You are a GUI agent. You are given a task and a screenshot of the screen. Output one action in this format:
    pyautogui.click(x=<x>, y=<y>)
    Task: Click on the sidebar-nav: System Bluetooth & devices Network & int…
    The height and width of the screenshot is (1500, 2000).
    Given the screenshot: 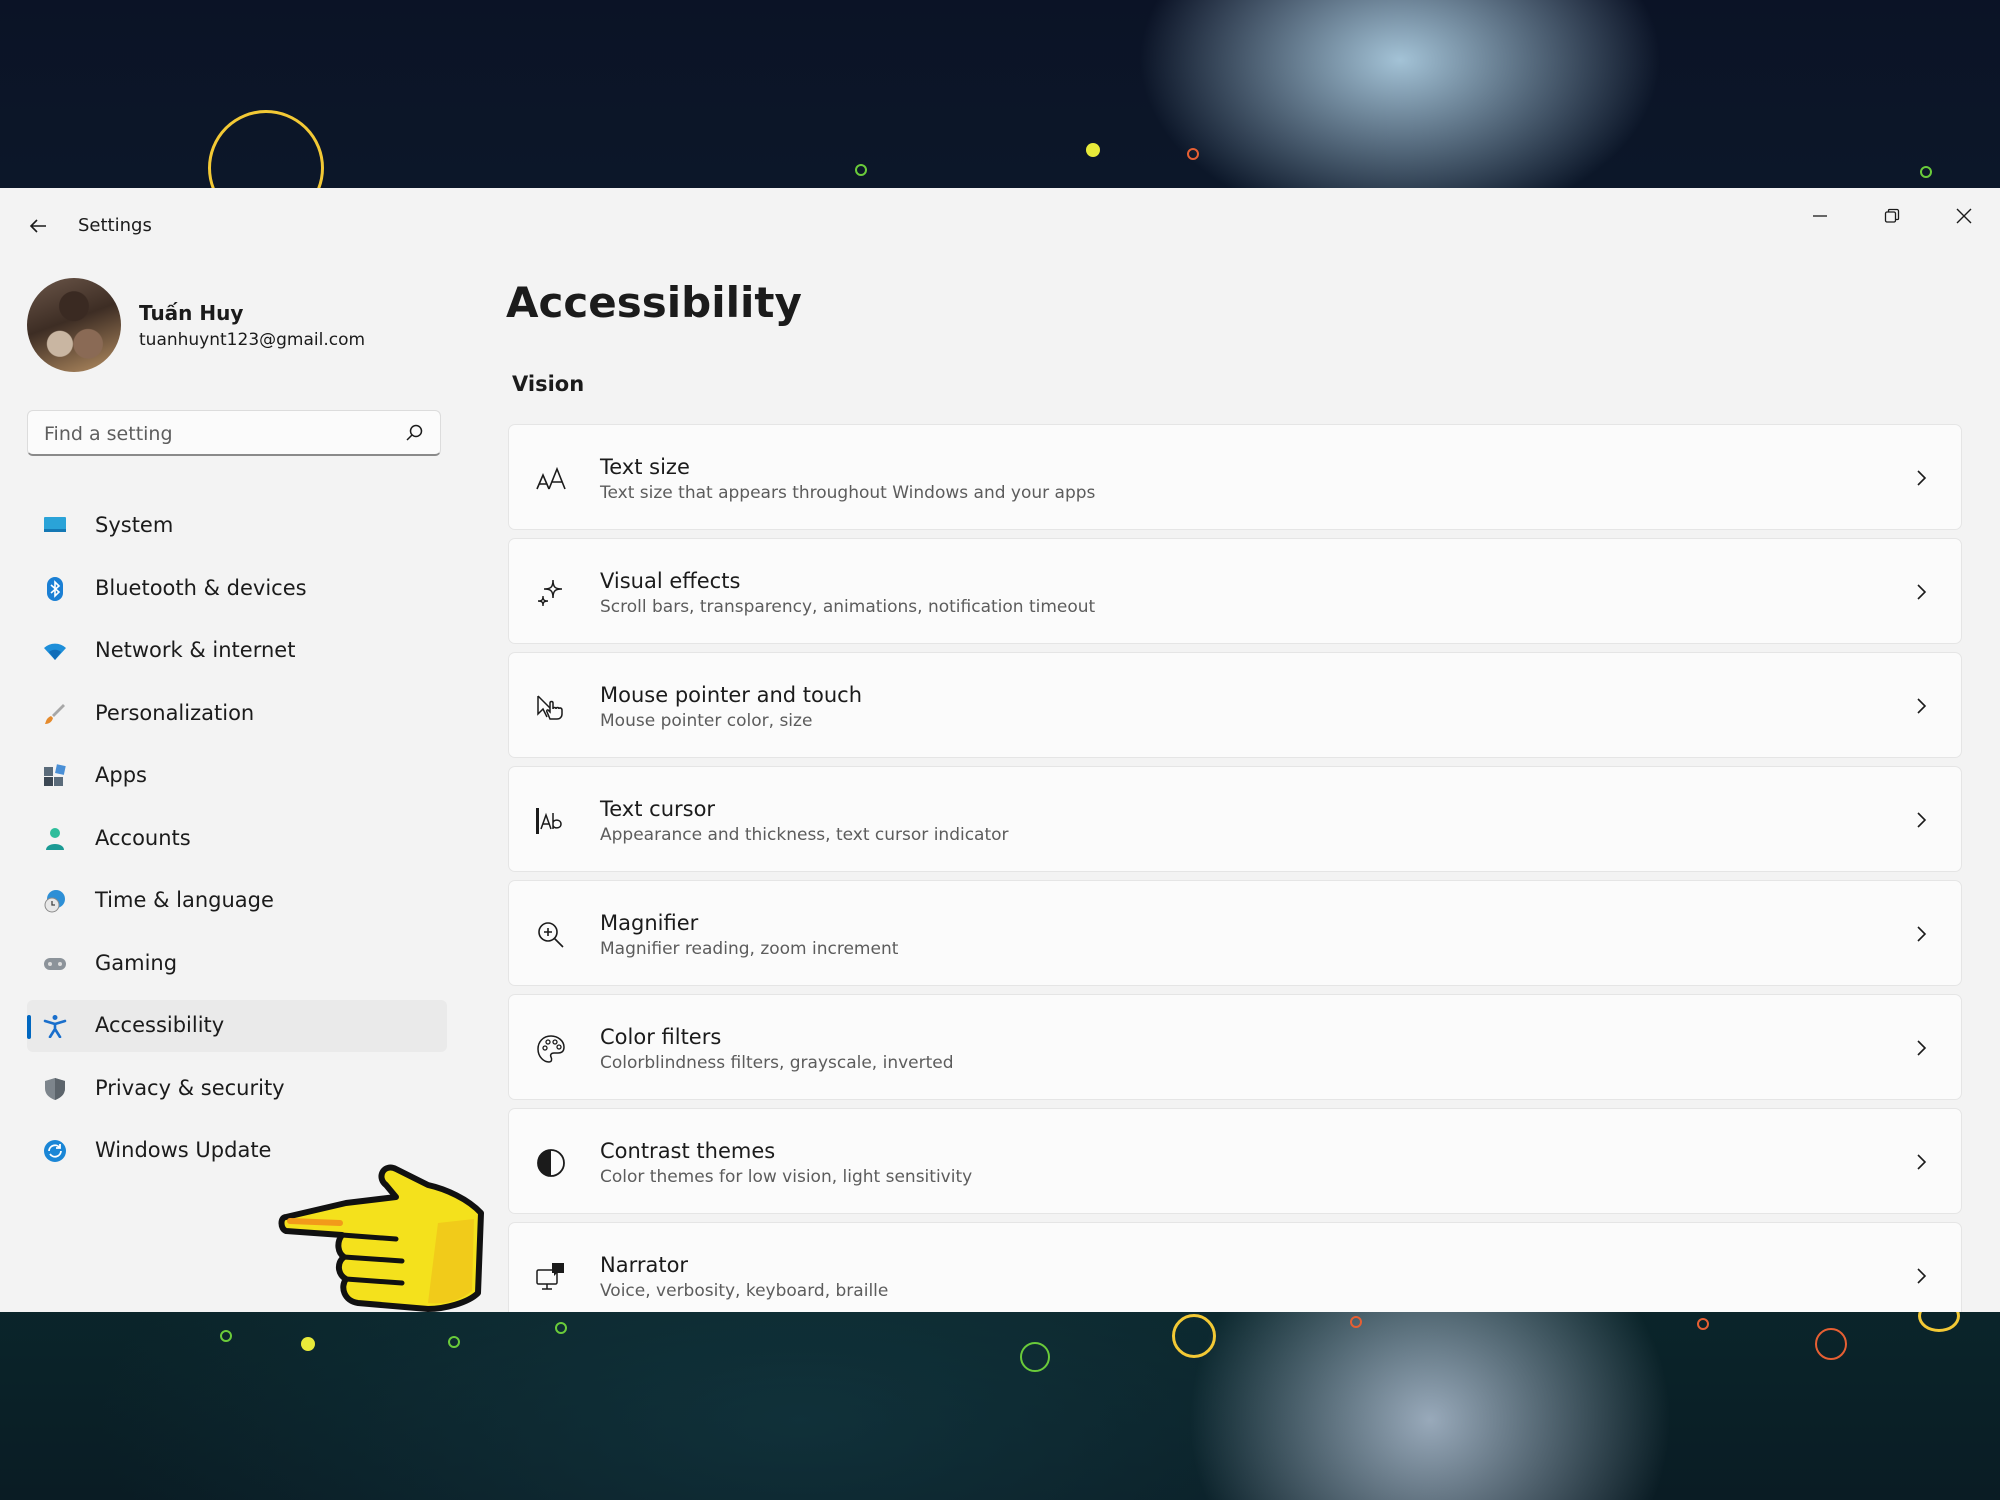 What is the action you would take?
    pyautogui.click(x=237, y=844)
    